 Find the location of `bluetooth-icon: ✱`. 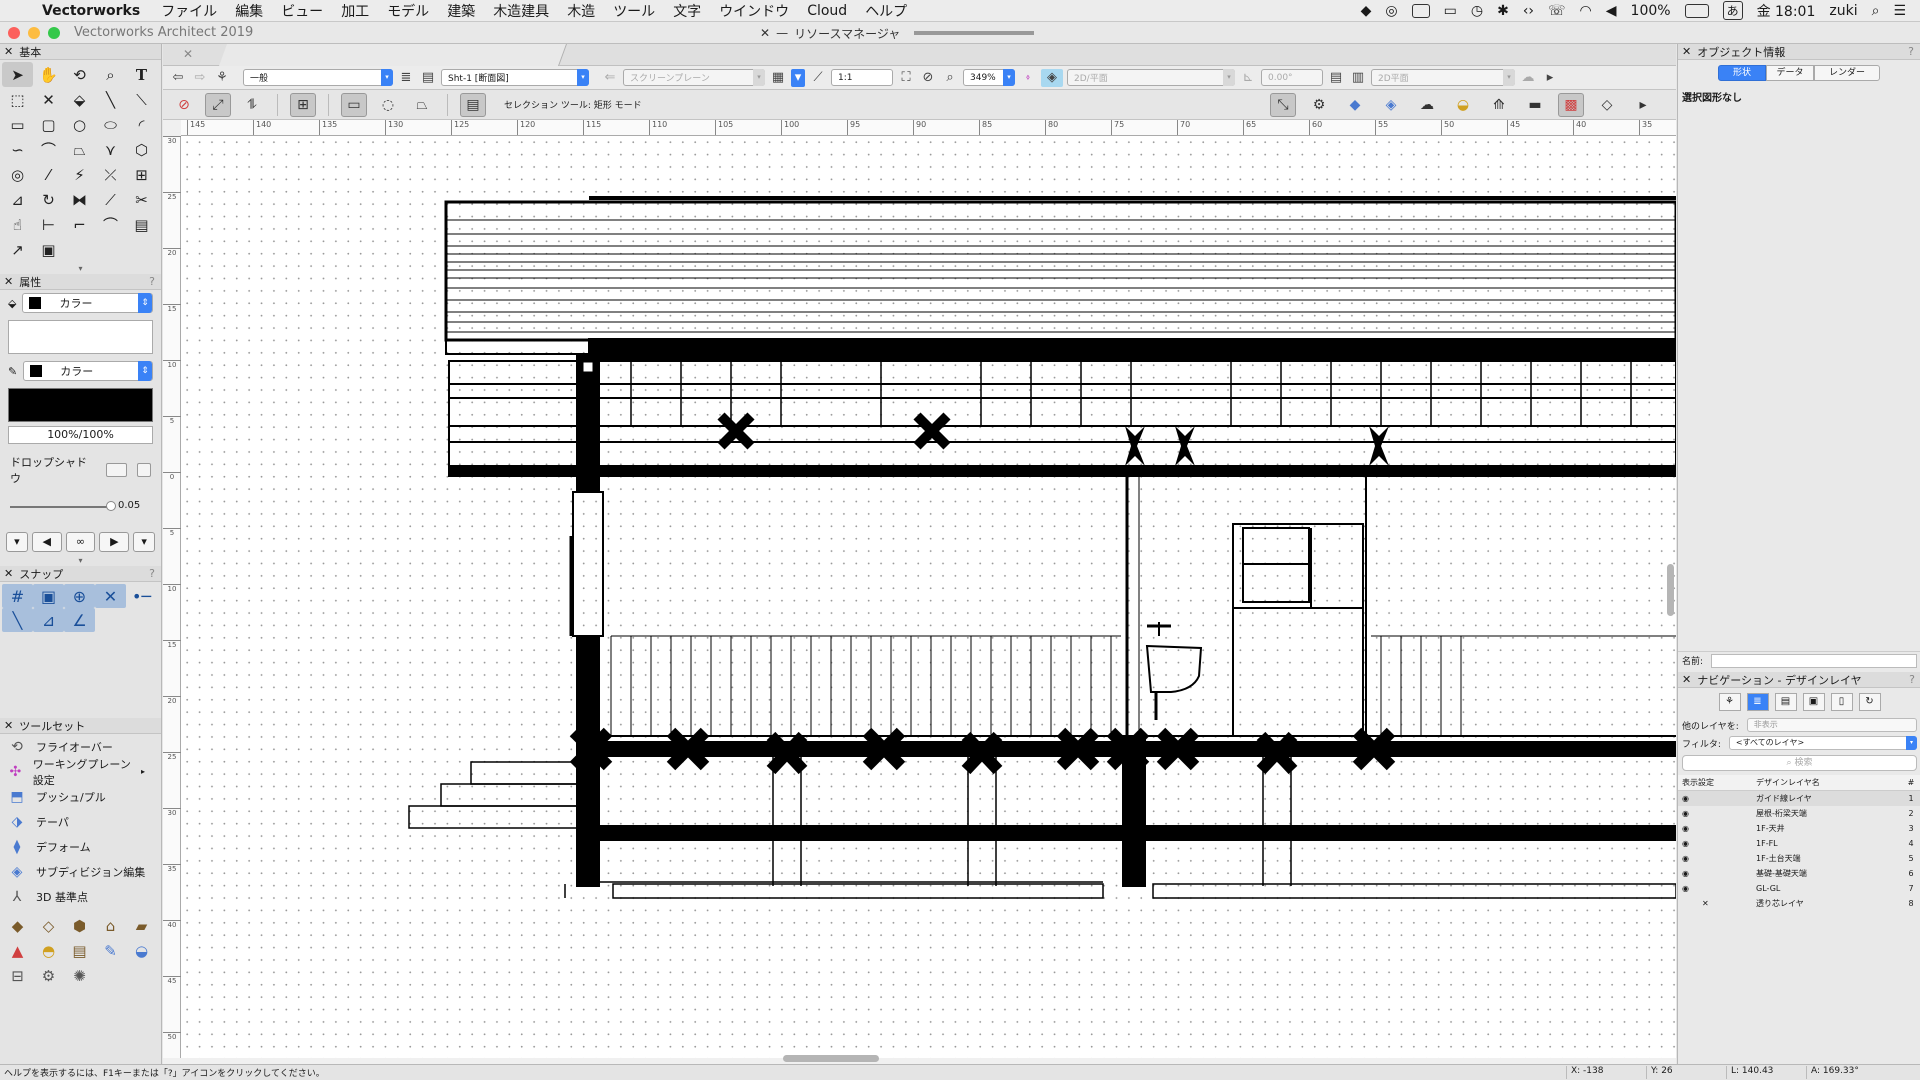

bluetooth-icon: ✱ is located at coordinates (1503, 11).